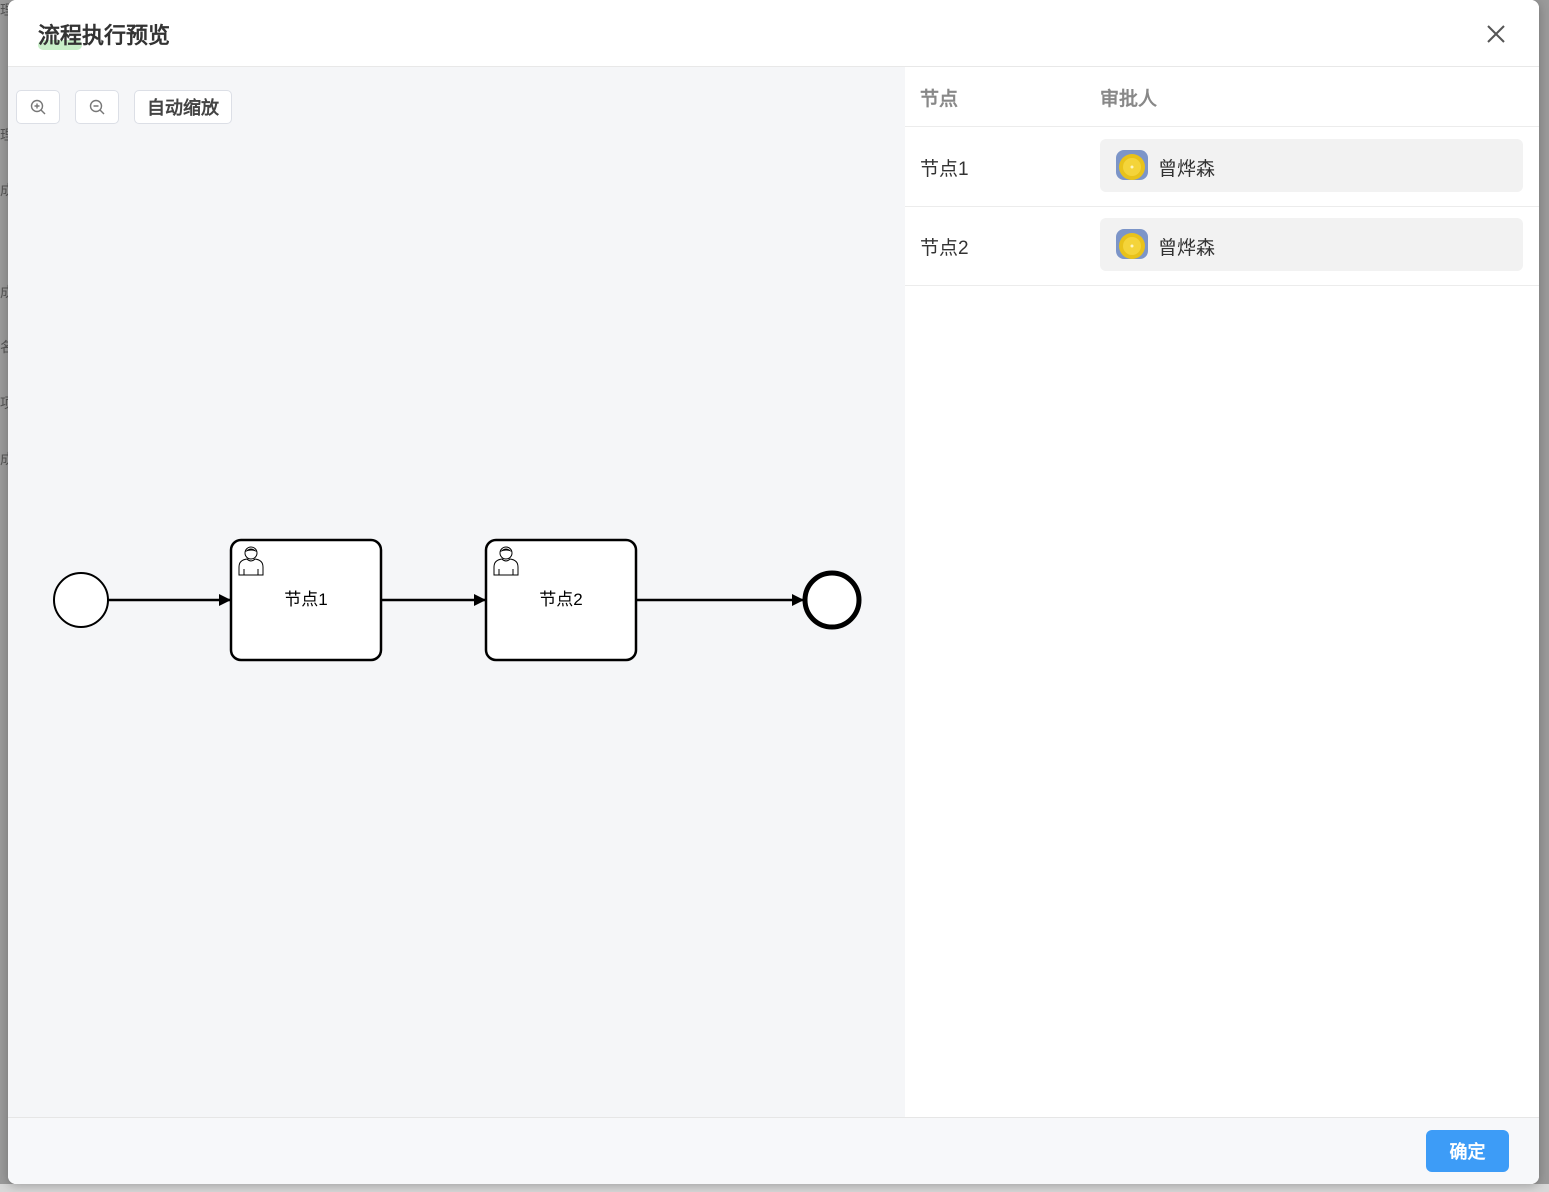  I want to click on zoom-out-icon, so click(97, 107).